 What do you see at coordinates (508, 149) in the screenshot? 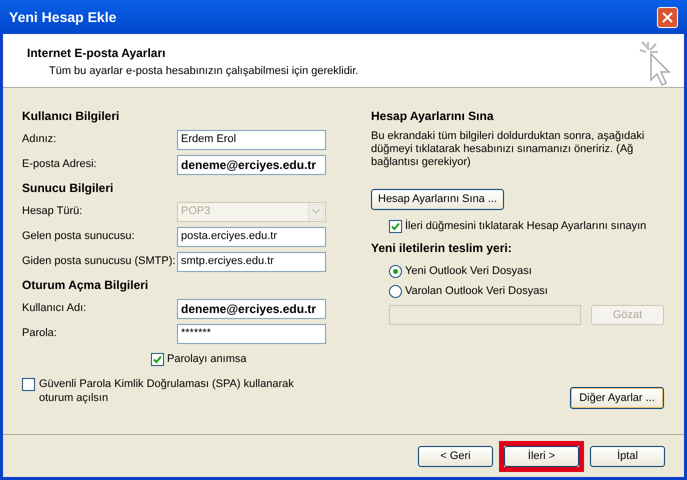
I see `description-text: Bu ekrandaki tüm bilgileri doldurduktan sonra, aşağıdaki düğmeyi tıklatarak hesabınızı sınamanızı öneririz. (Ağ bağlantısı gerekiyor)` at bounding box center [508, 149].